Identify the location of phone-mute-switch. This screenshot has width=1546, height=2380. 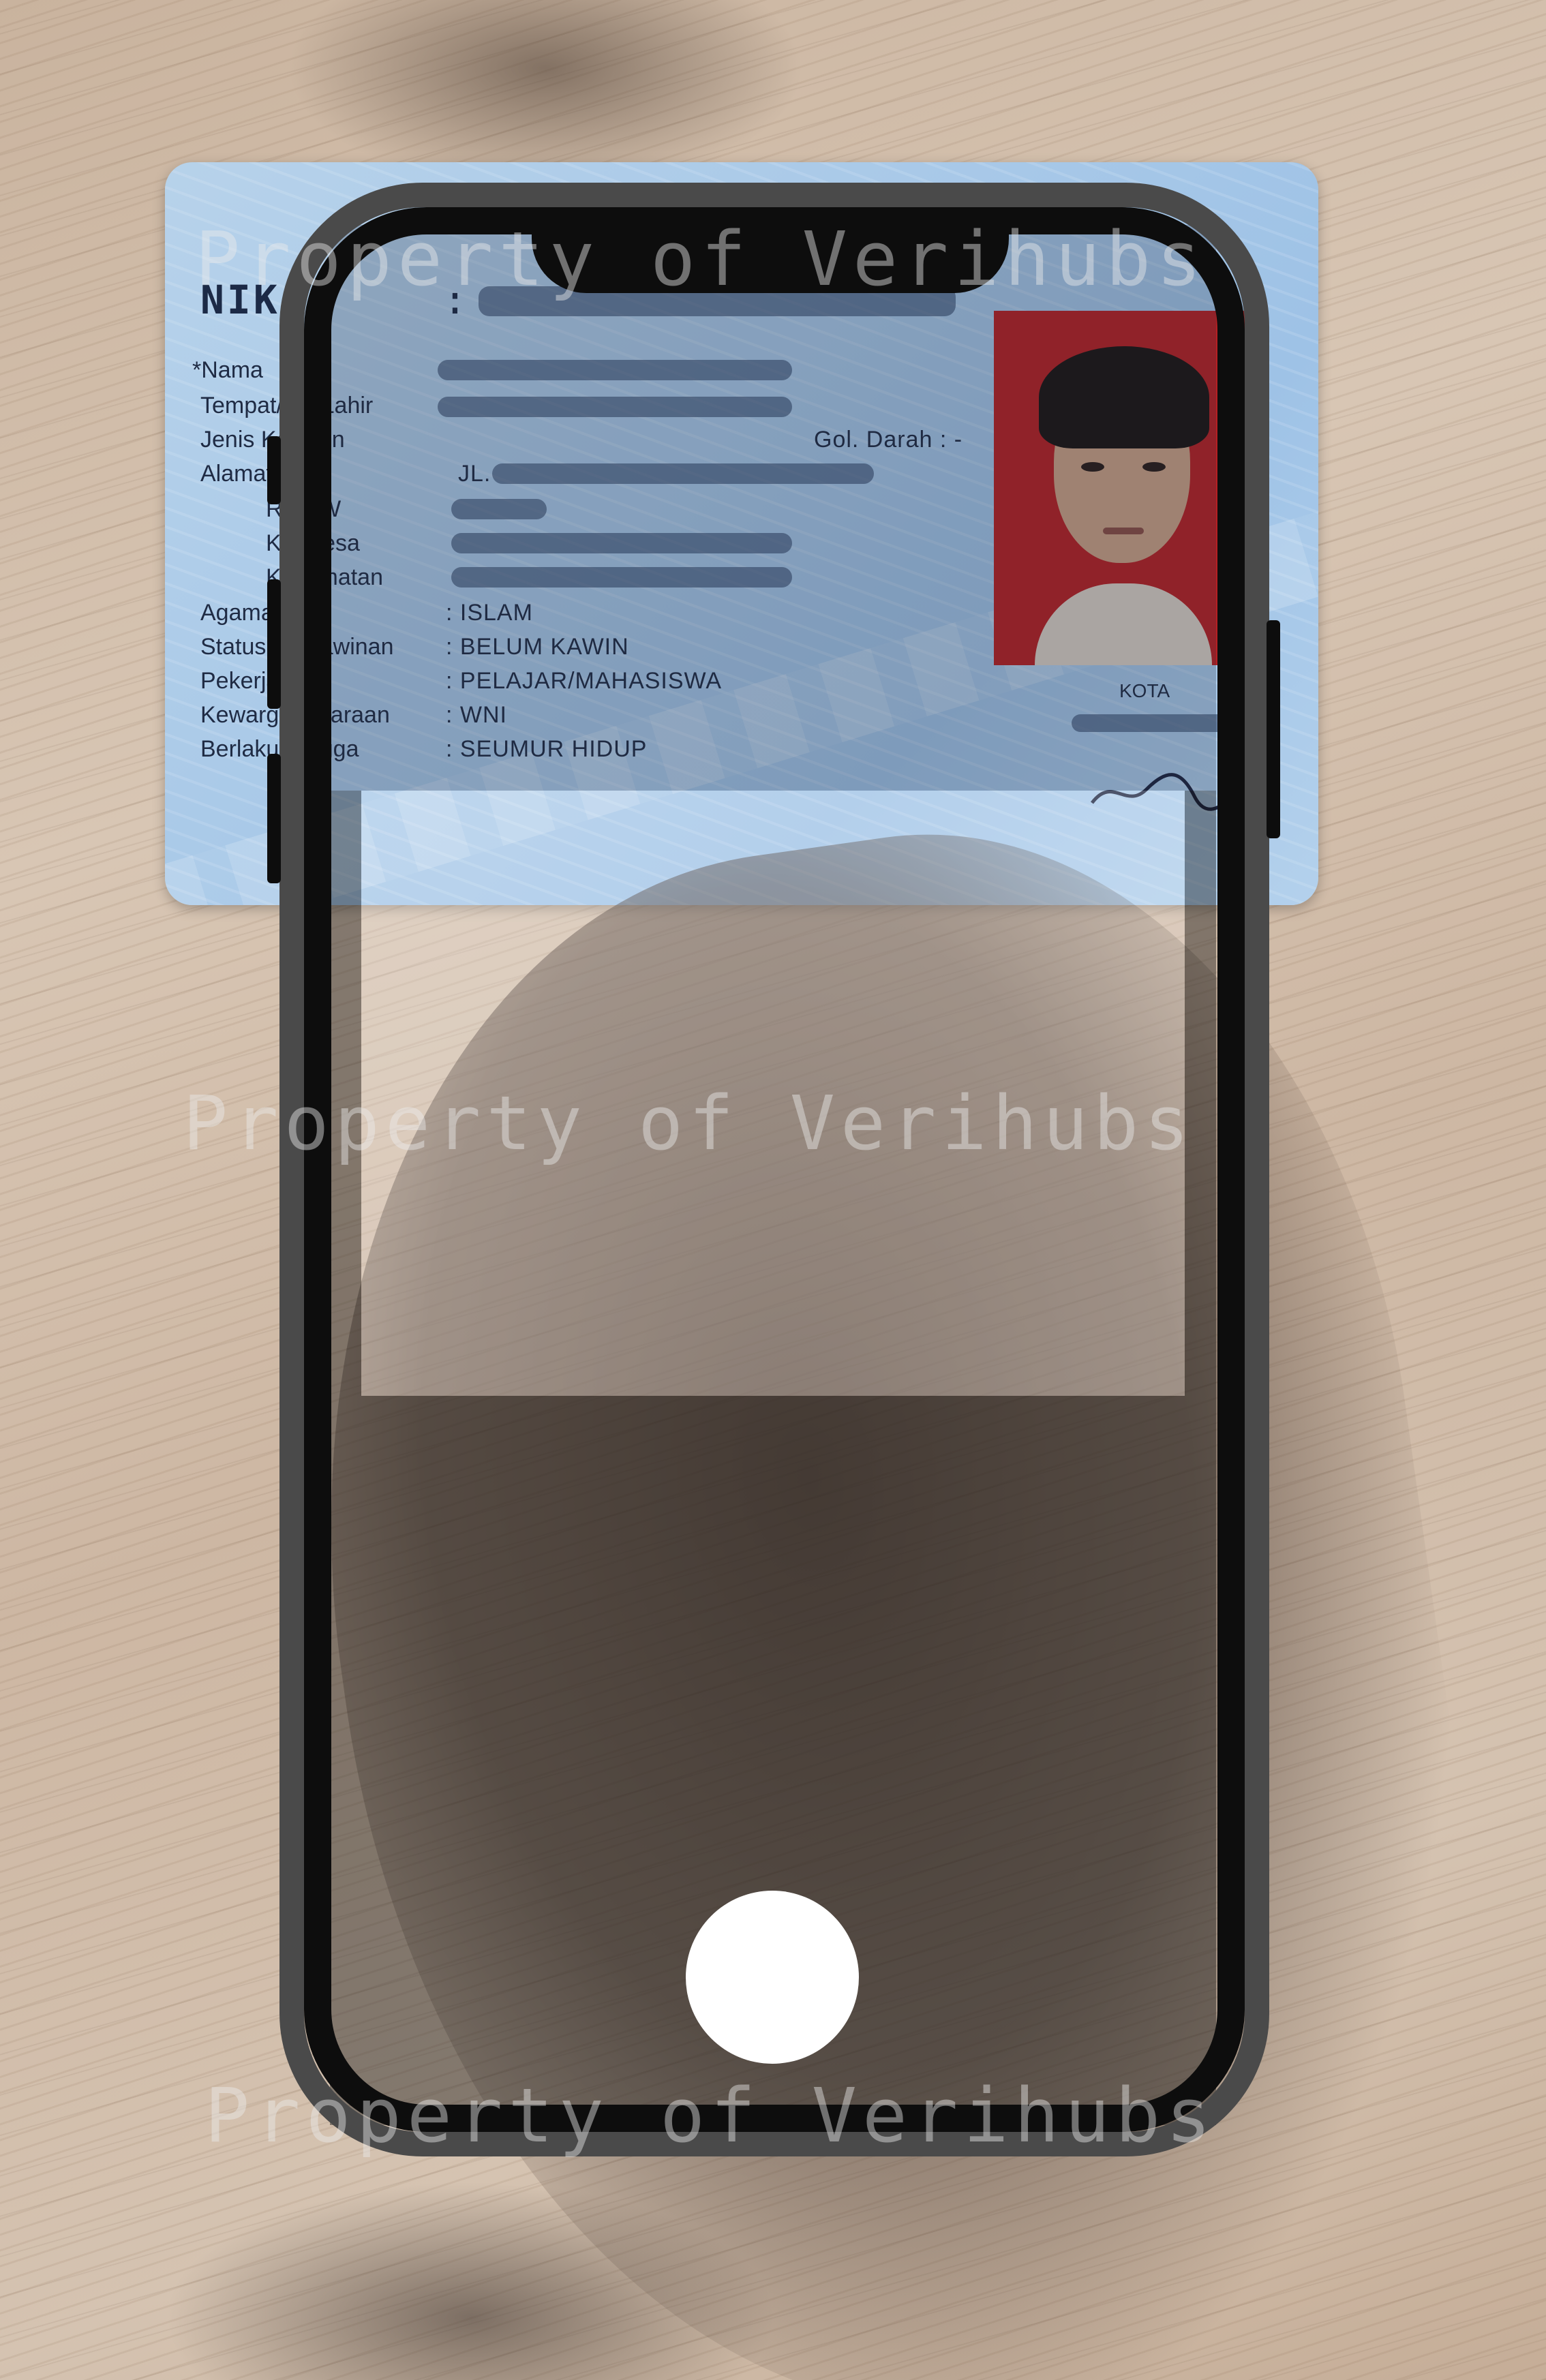
(274, 470).